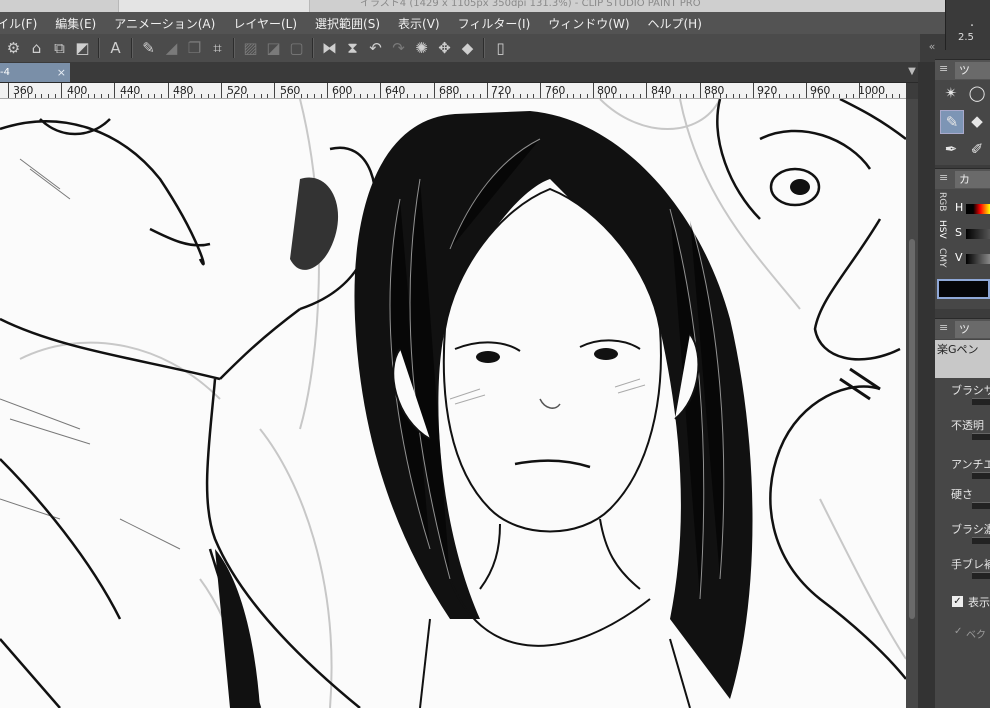 This screenshot has height=708, width=990. I want to click on move-icon: ✥, so click(444, 48).